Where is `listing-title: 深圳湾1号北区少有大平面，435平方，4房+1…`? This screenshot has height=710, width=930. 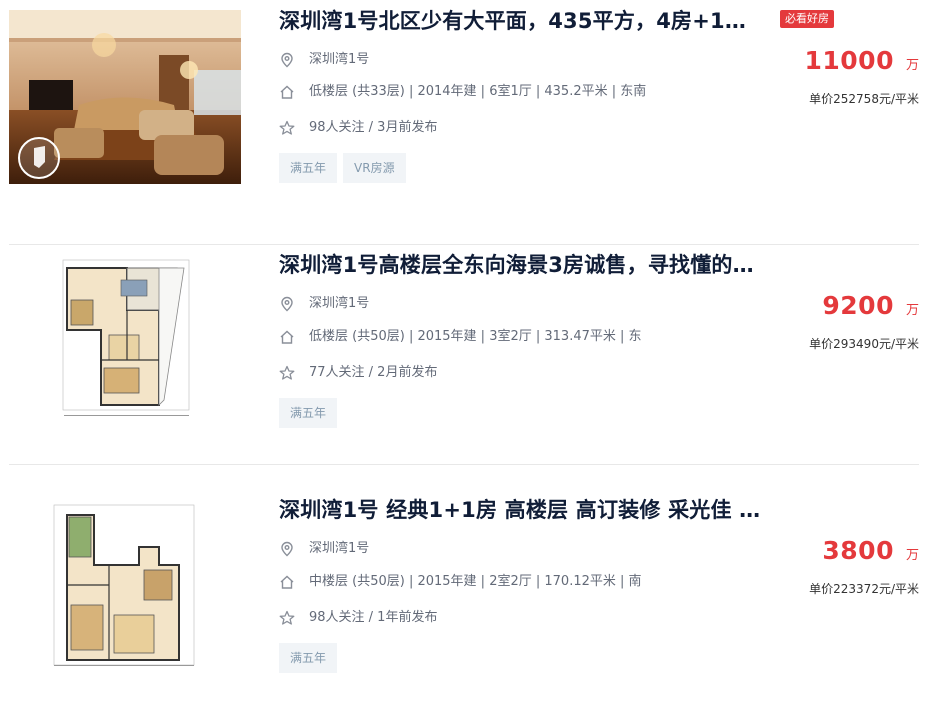
listing-title: 深圳湾1号北区少有大平面，435平方，4房+1… is located at coordinates (525, 21).